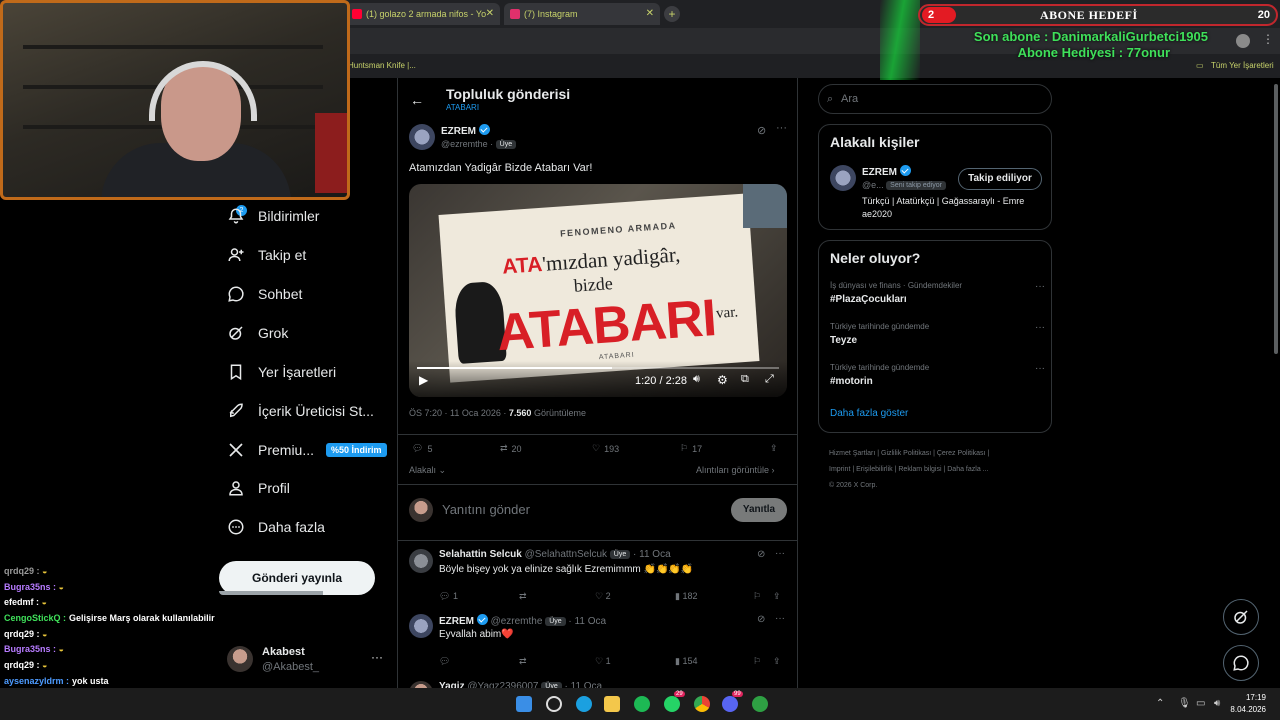 Image resolution: width=1280 pixels, height=720 pixels. I want to click on system-clock: 17:19 8.04.2026, so click(1248, 704).